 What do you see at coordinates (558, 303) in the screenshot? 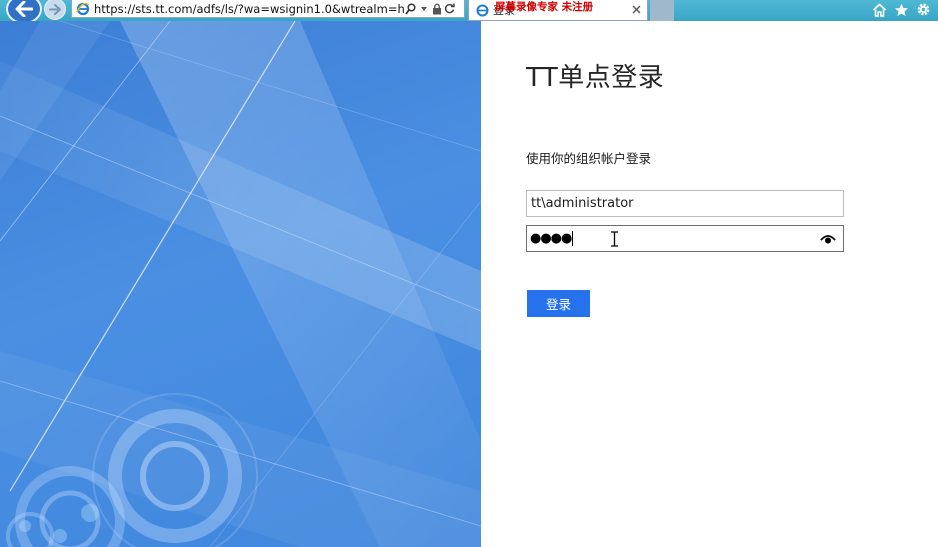
I see `signin-button: 登录` at bounding box center [558, 303].